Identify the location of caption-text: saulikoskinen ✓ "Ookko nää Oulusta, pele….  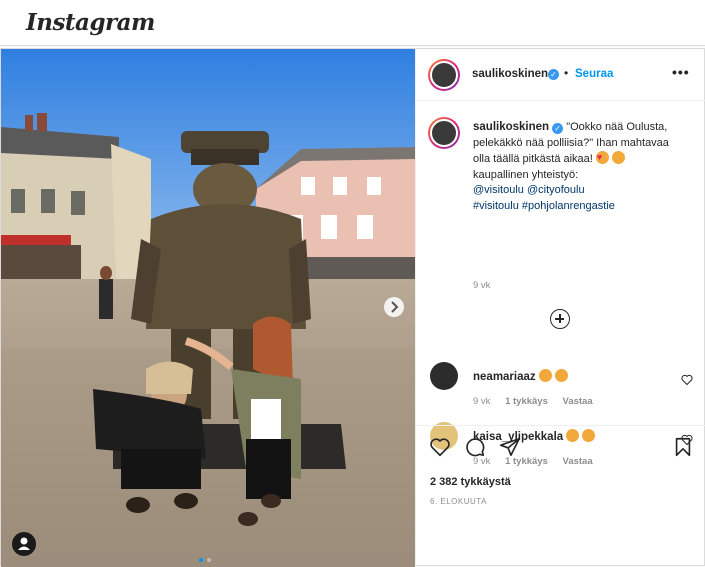
(586, 167).